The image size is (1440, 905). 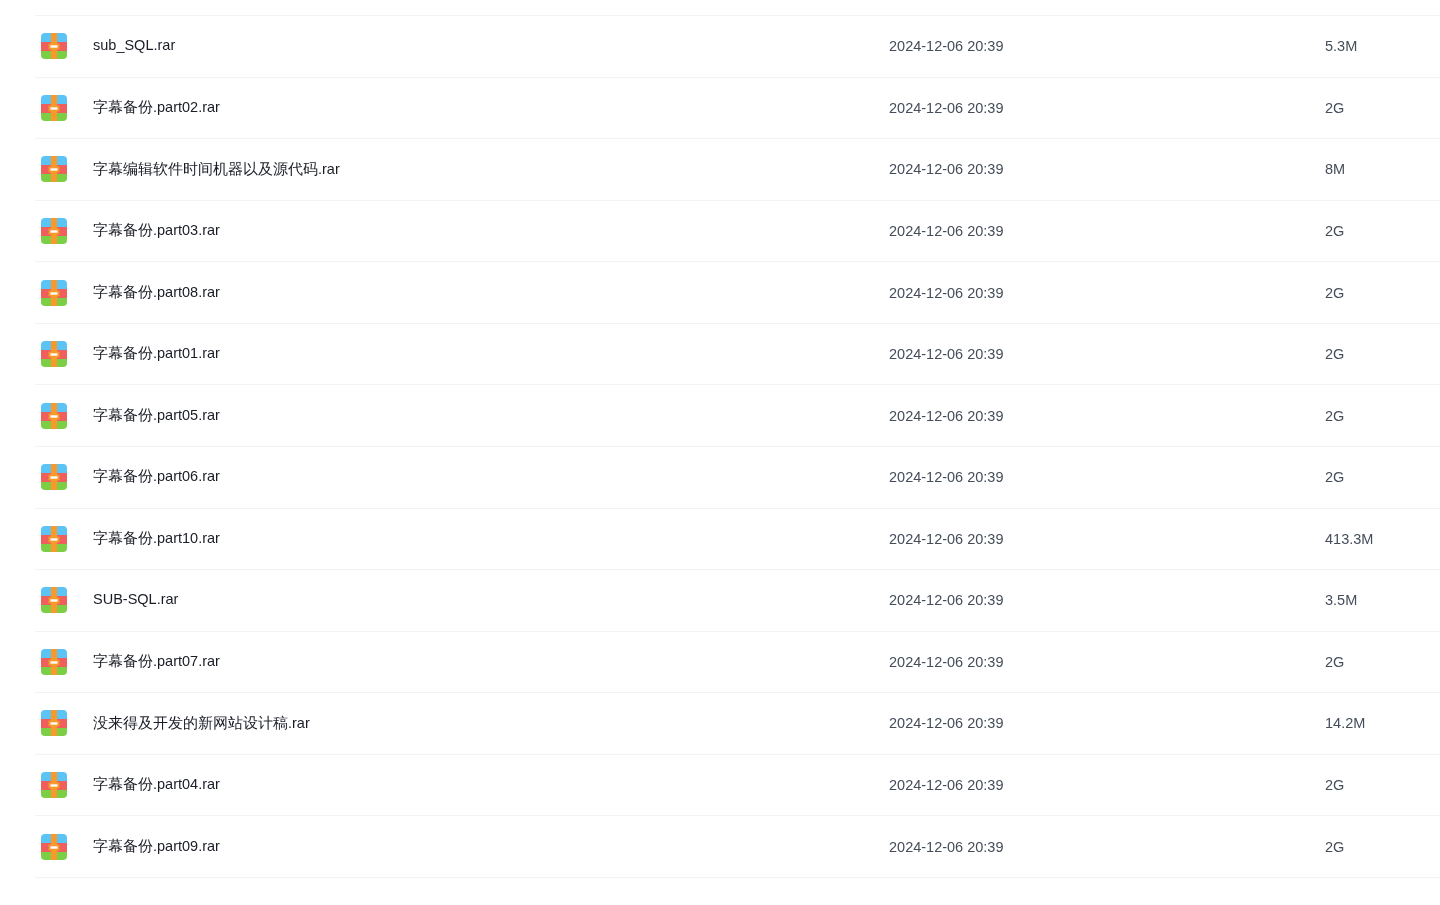 What do you see at coordinates (134, 46) in the screenshot?
I see `file-name: sub_SQL.rar` at bounding box center [134, 46].